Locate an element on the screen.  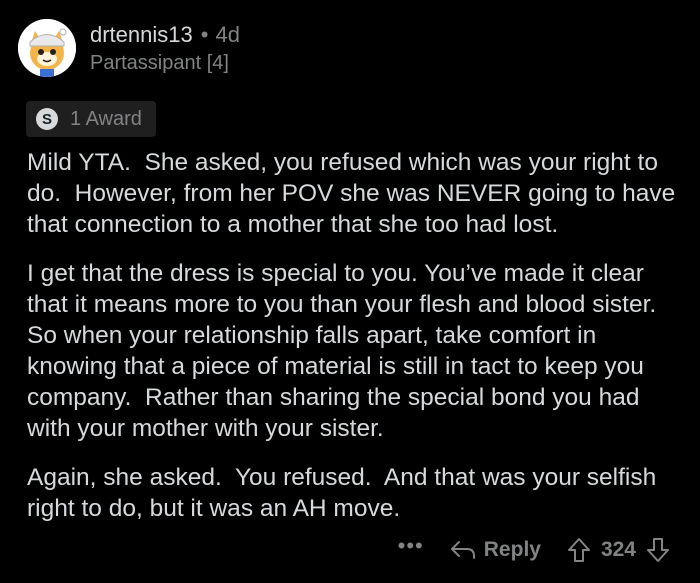
award-coin-icon: S is located at coordinates (47, 119).